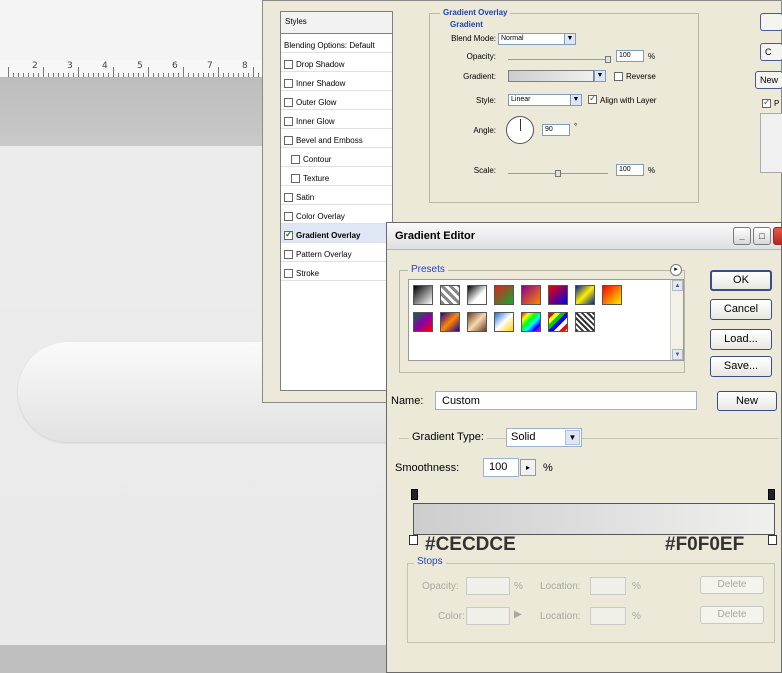  What do you see at coordinates (676, 270) in the screenshot?
I see `presets-menu-icon: ▸` at bounding box center [676, 270].